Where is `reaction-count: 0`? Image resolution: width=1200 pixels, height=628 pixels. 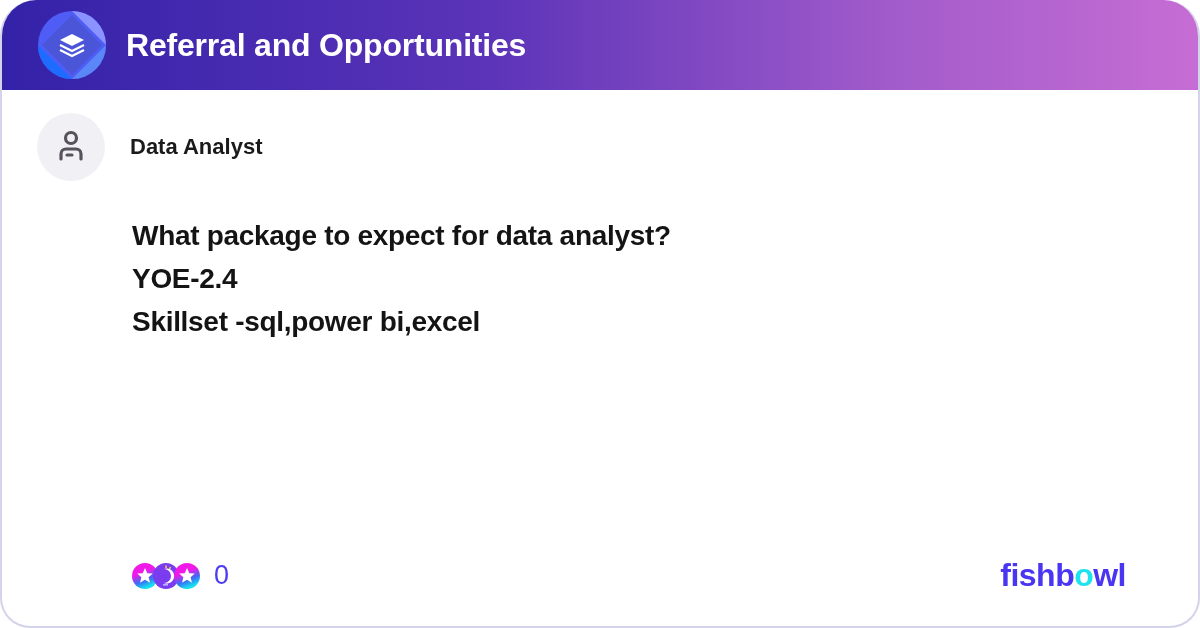 reaction-count: 0 is located at coordinates (222, 575).